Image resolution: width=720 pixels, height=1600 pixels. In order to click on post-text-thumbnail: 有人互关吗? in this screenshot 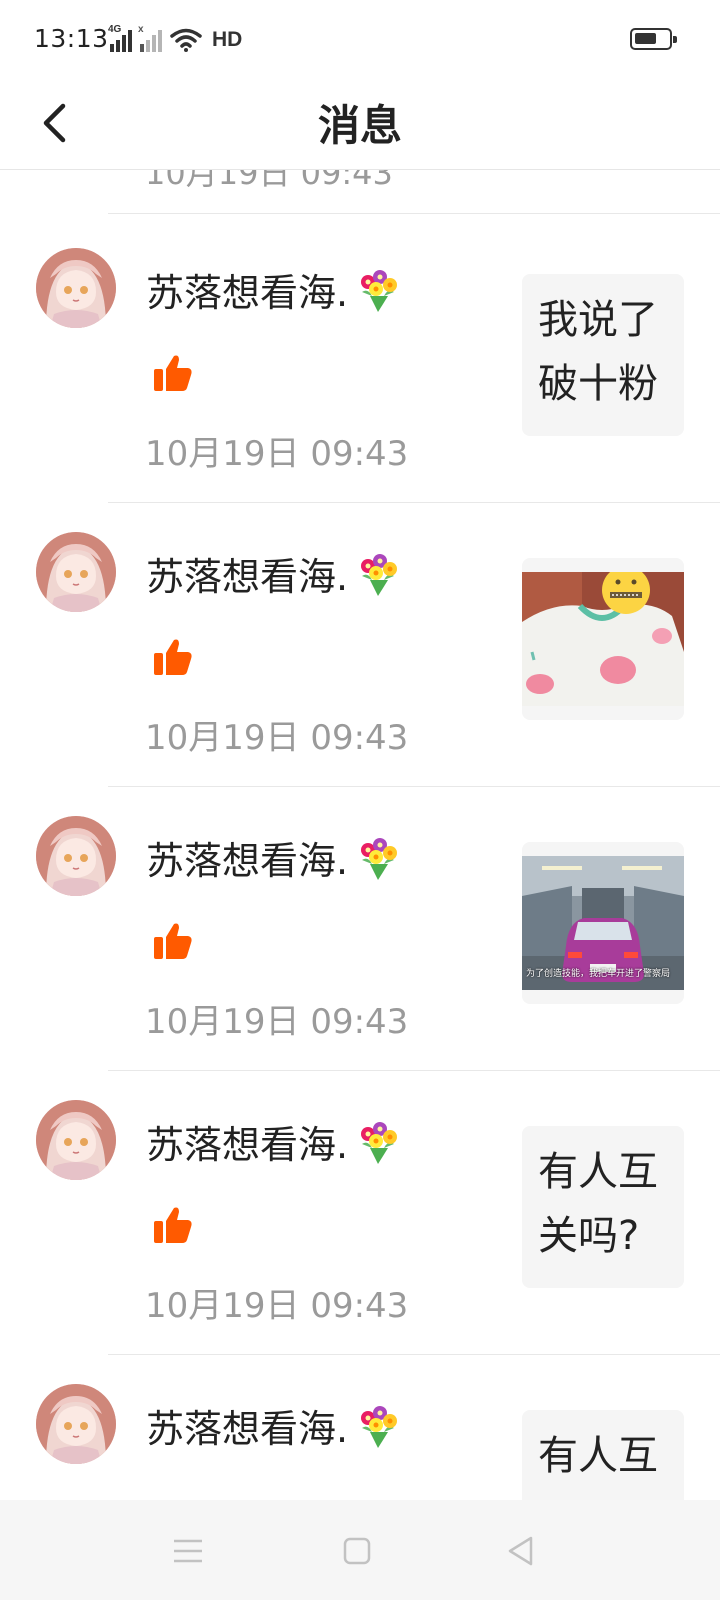, I will do `click(603, 1207)`.